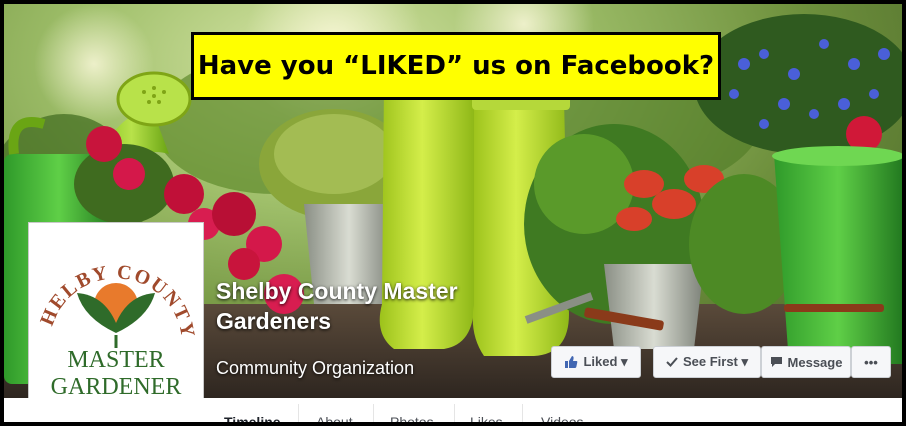 This screenshot has width=906, height=426. What do you see at coordinates (274, 321) in the screenshot?
I see `page-name-line2: Gardeners` at bounding box center [274, 321].